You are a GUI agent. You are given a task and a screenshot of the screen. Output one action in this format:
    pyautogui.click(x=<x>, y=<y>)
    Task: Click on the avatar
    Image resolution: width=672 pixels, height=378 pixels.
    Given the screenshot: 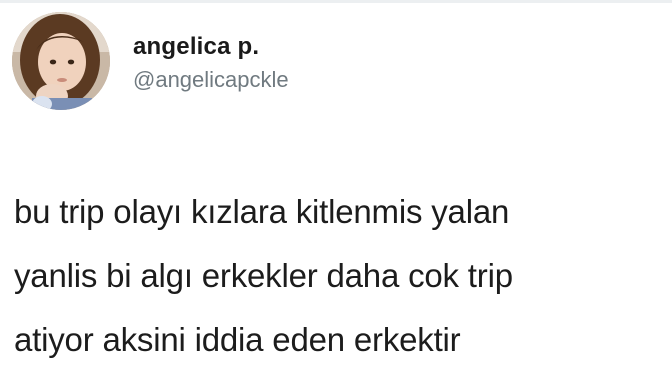 What is the action you would take?
    pyautogui.click(x=61, y=61)
    